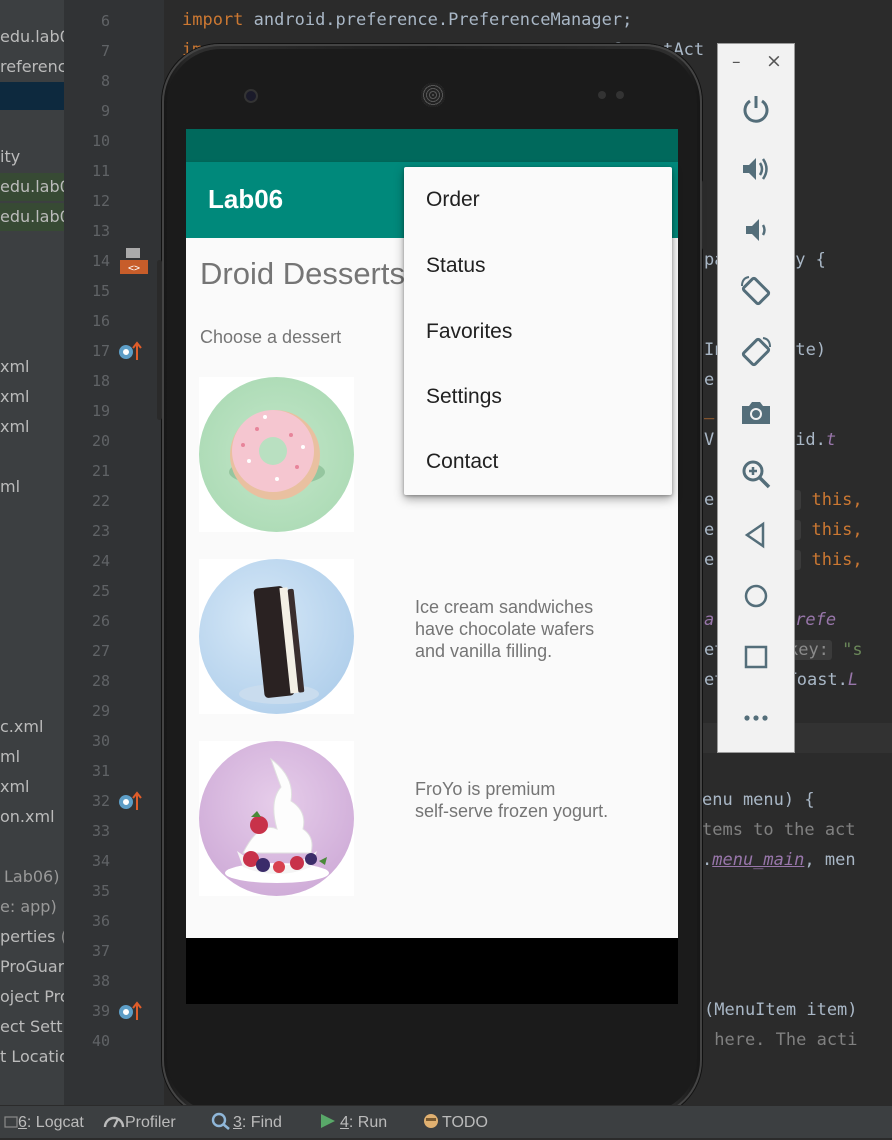  What do you see at coordinates (32, 96) in the screenshot?
I see `project-tree-item-selected` at bounding box center [32, 96].